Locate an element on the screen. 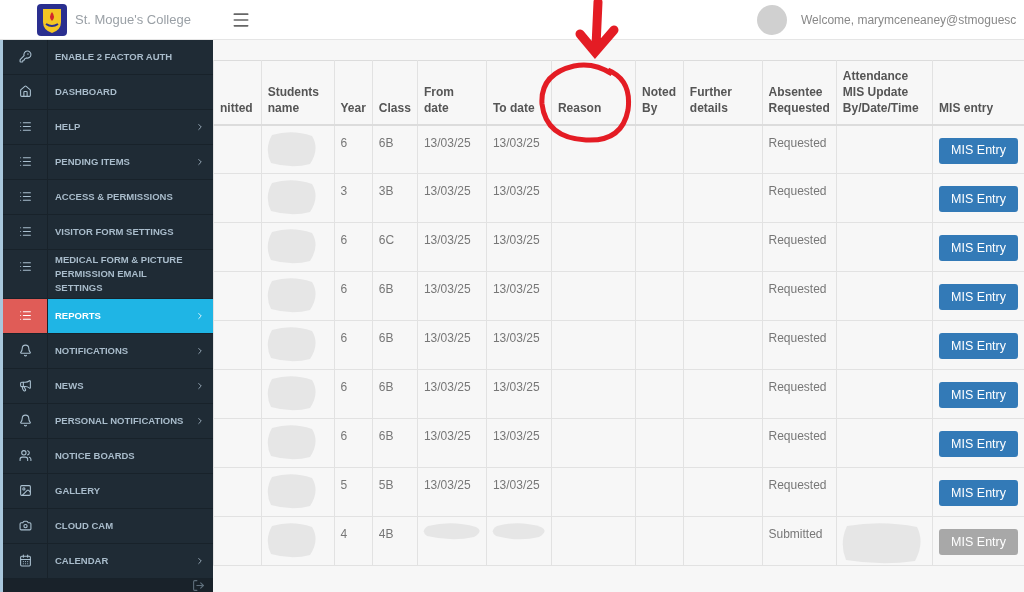  sidebar-label: GALLERY is located at coordinates (78, 491).